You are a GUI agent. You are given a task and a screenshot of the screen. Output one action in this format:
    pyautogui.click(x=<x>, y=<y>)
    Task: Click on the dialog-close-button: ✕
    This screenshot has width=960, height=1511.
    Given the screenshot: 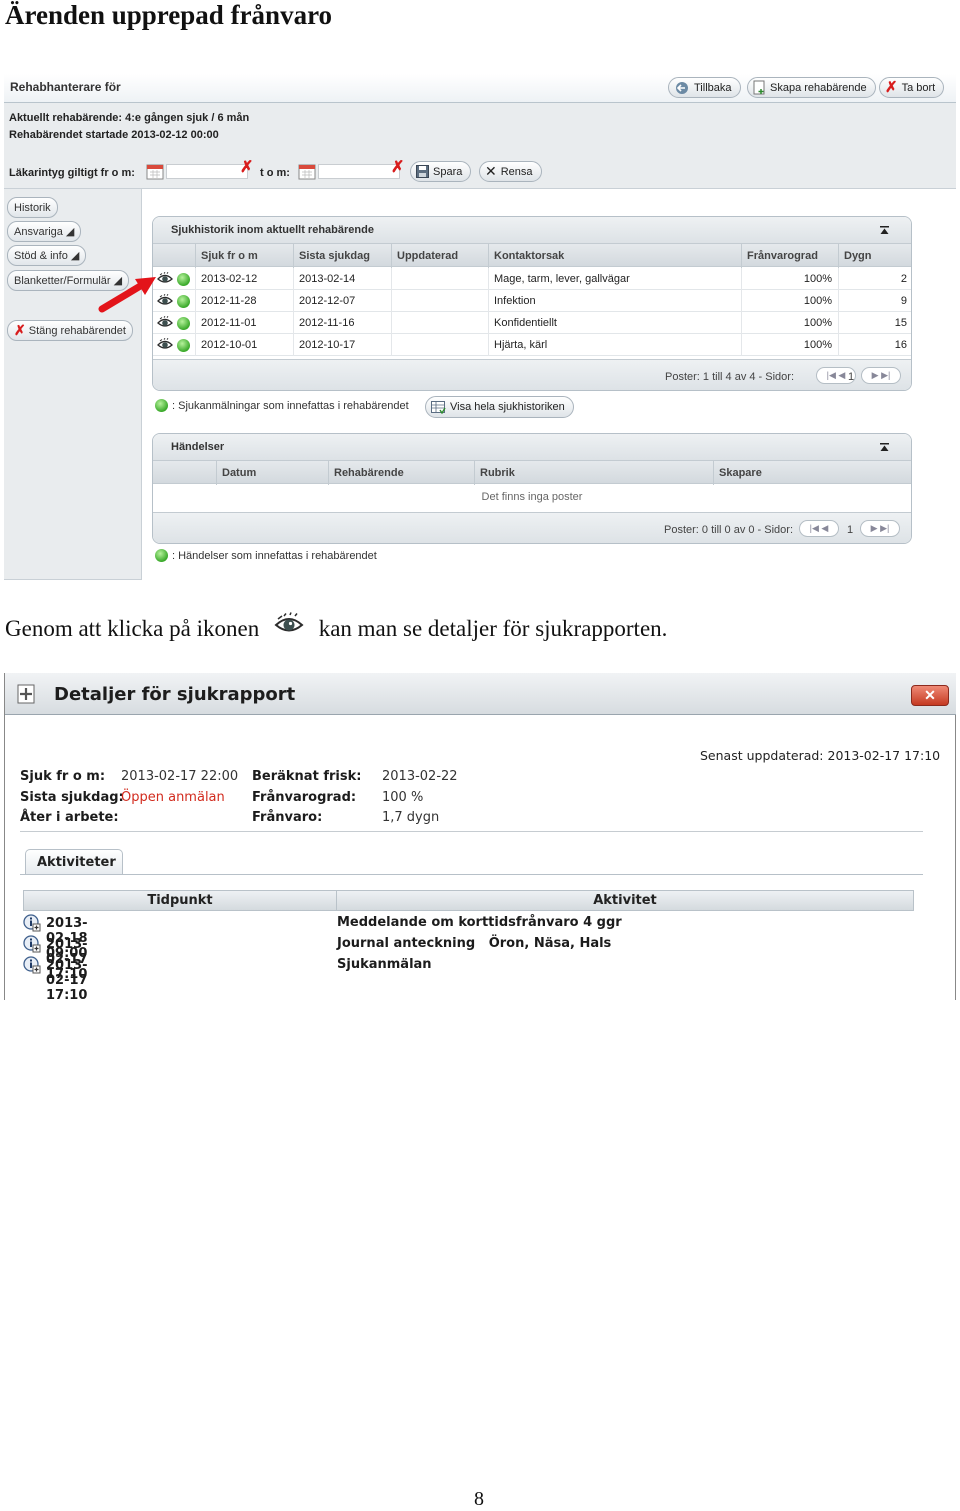 What is the action you would take?
    pyautogui.click(x=930, y=695)
    